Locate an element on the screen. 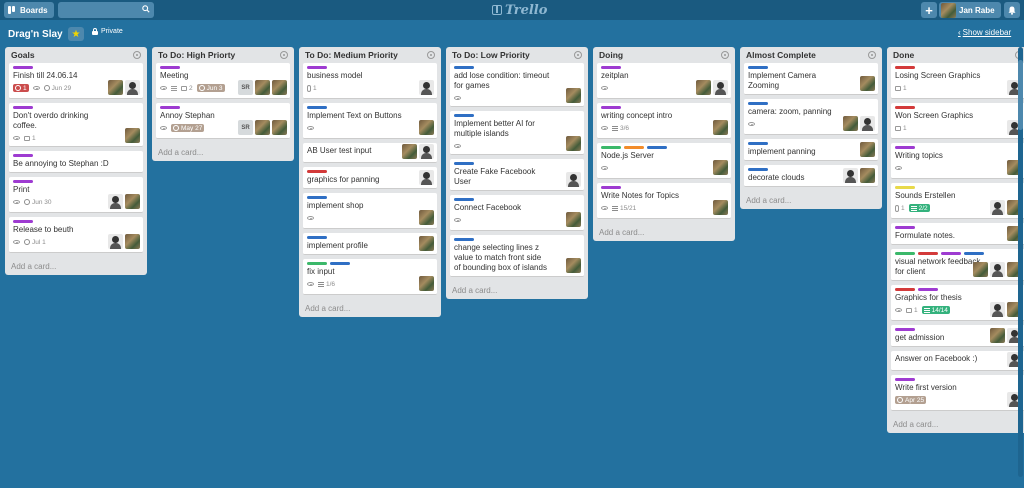 The image size is (1024, 488). list-title: Doing is located at coordinates (611, 55).